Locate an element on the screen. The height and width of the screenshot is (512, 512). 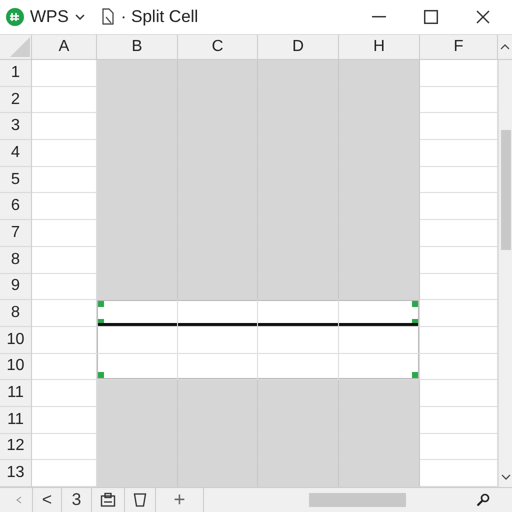
chevron-down-icon is located at coordinates (79, 17).